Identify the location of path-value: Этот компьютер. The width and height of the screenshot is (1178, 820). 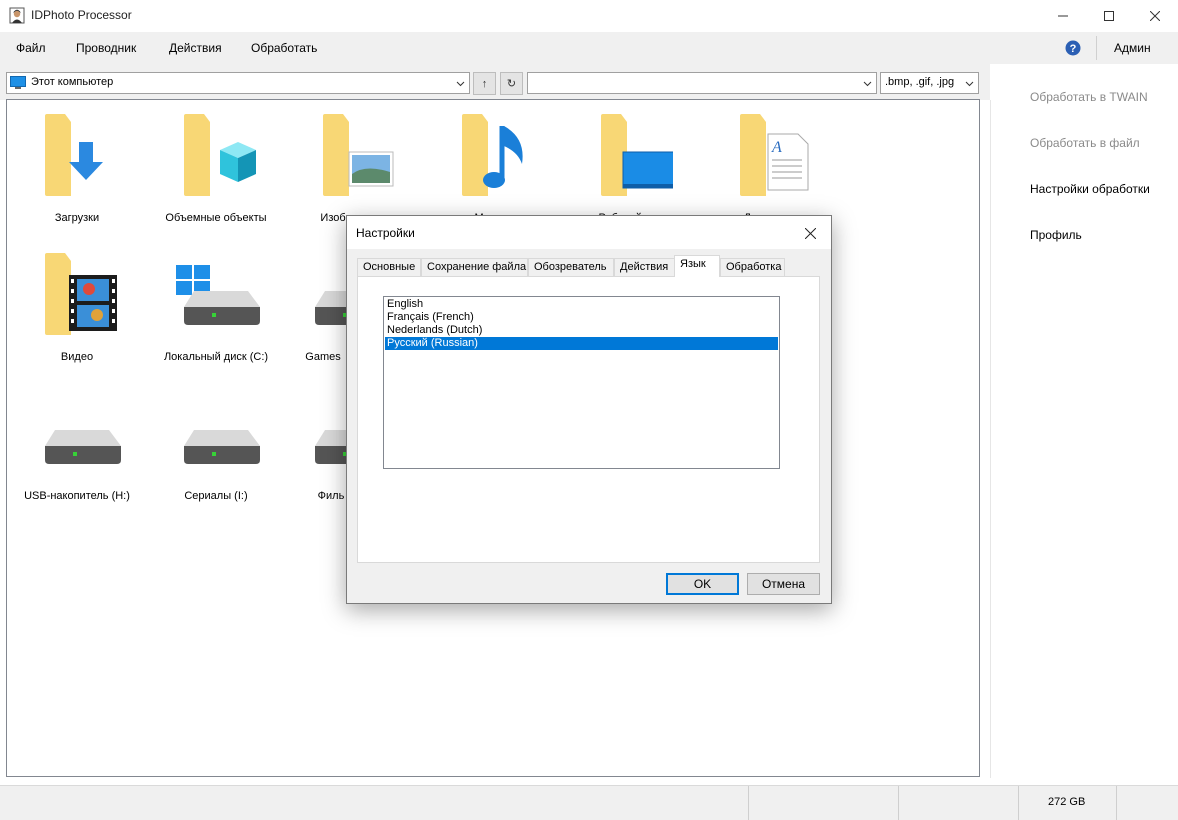
(72, 82).